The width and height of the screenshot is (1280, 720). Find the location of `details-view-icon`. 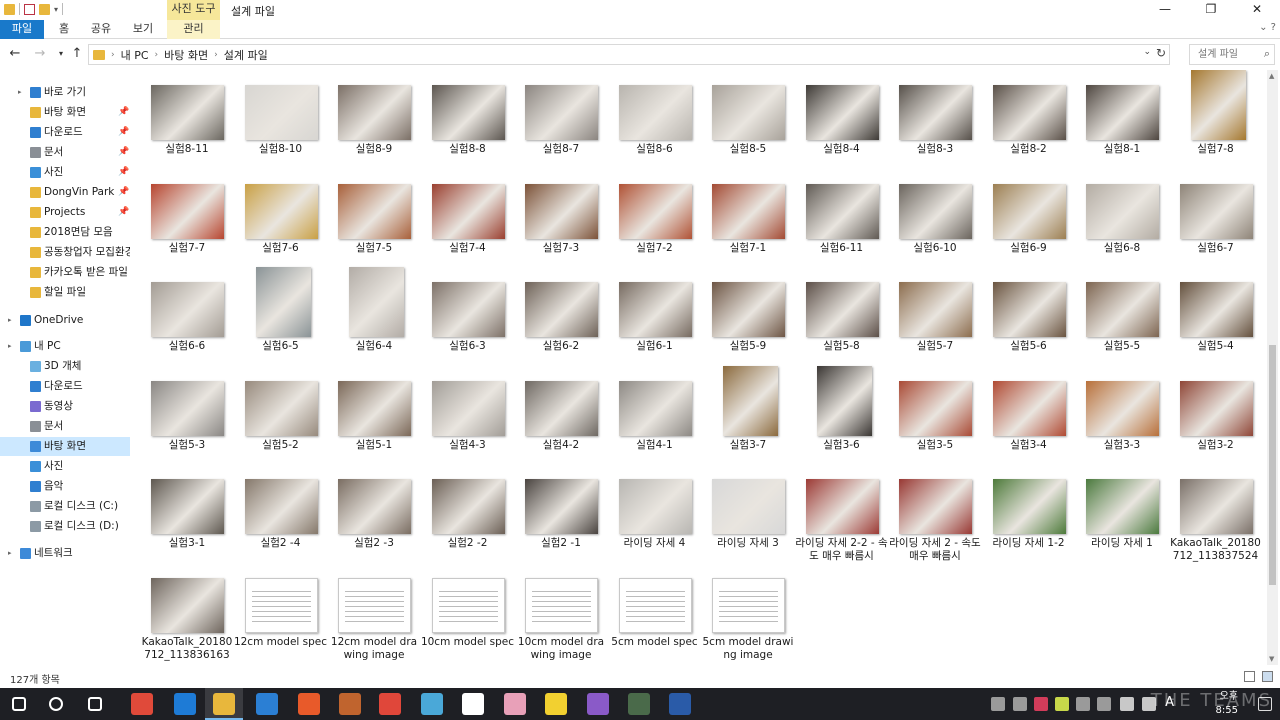

details-view-icon is located at coordinates (1249, 676).